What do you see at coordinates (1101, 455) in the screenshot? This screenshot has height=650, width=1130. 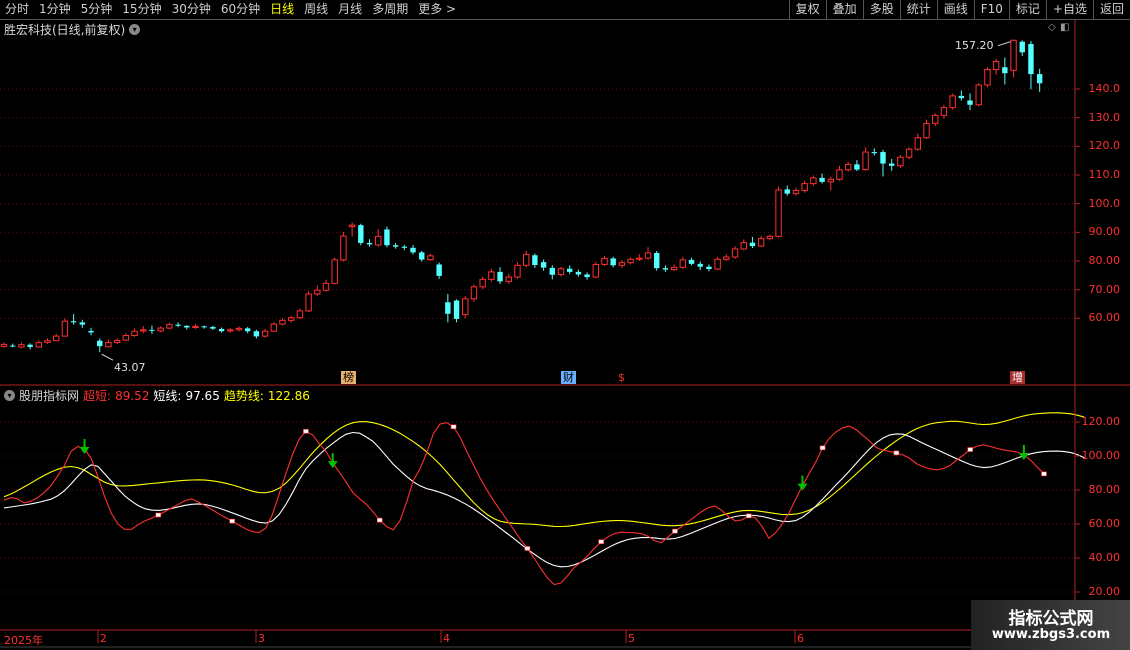 I see `ind-ytick-label: 100.00` at bounding box center [1101, 455].